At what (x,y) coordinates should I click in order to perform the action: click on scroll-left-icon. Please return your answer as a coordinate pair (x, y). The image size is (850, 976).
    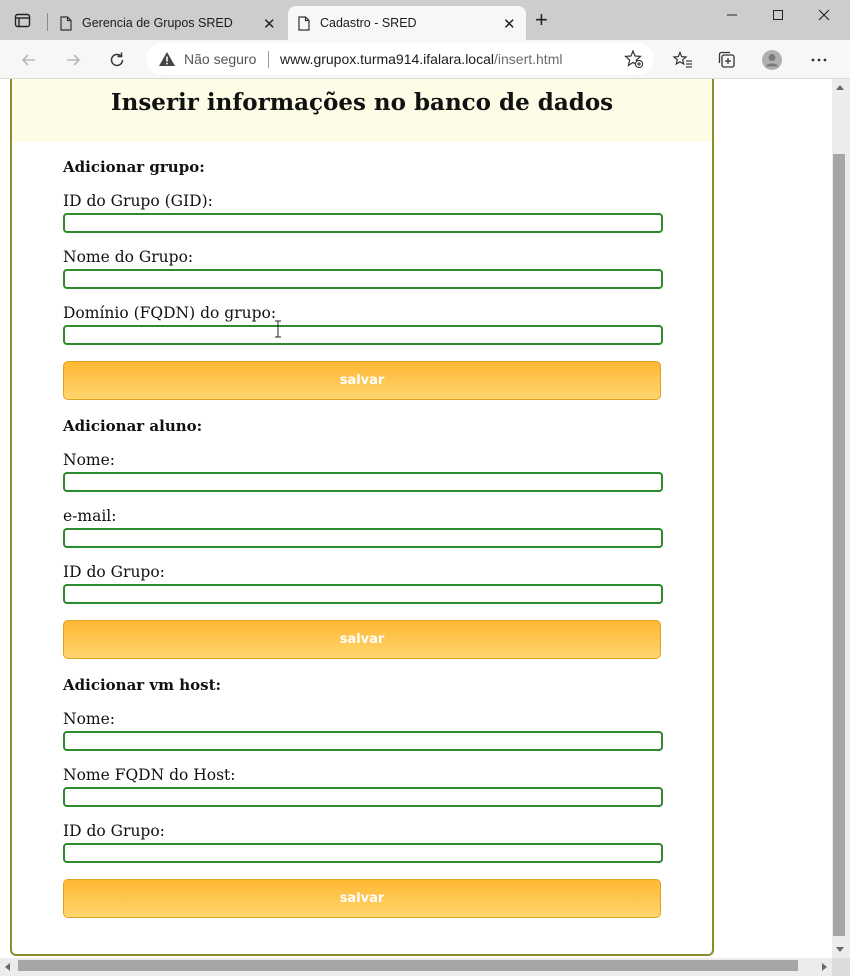
    Looking at the image, I should click on (7, 967).